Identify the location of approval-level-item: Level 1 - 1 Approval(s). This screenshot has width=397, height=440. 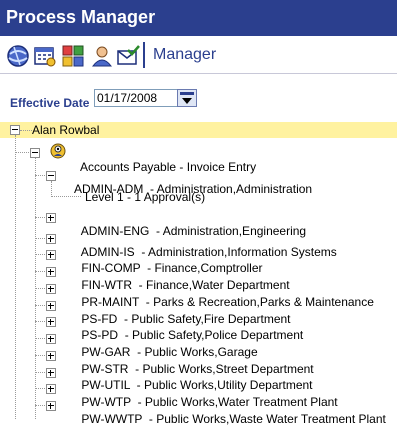
(145, 197).